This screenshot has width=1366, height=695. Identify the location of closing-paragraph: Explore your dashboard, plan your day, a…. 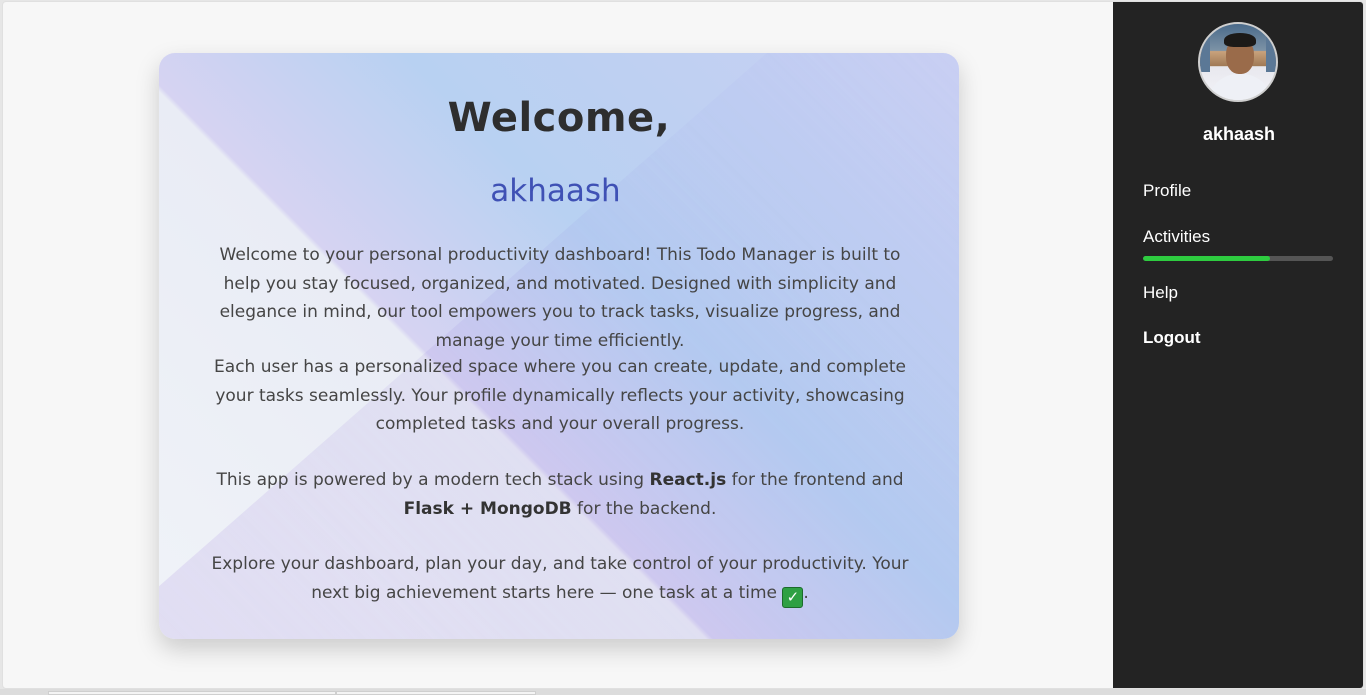
(560, 579).